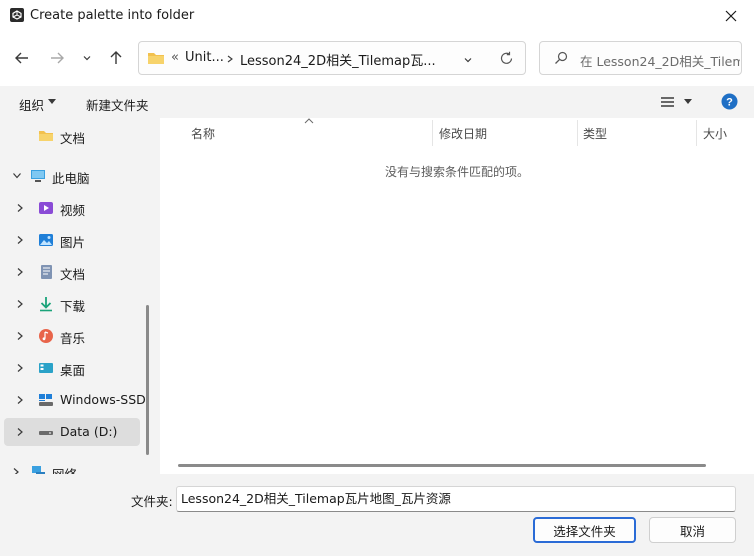 This screenshot has height=556, width=754. I want to click on column-header-name: 名称, so click(203, 133).